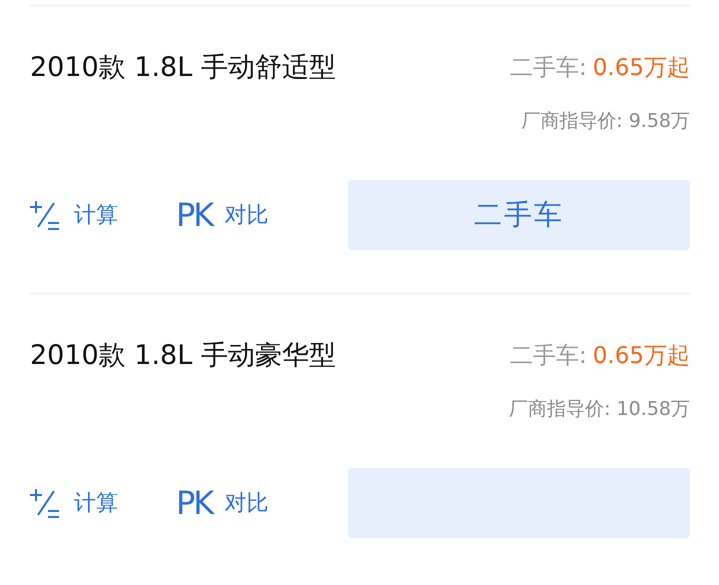  Describe the element at coordinates (599, 409) in the screenshot. I see `guide-price: 厂商指导价: 10.58万` at that location.